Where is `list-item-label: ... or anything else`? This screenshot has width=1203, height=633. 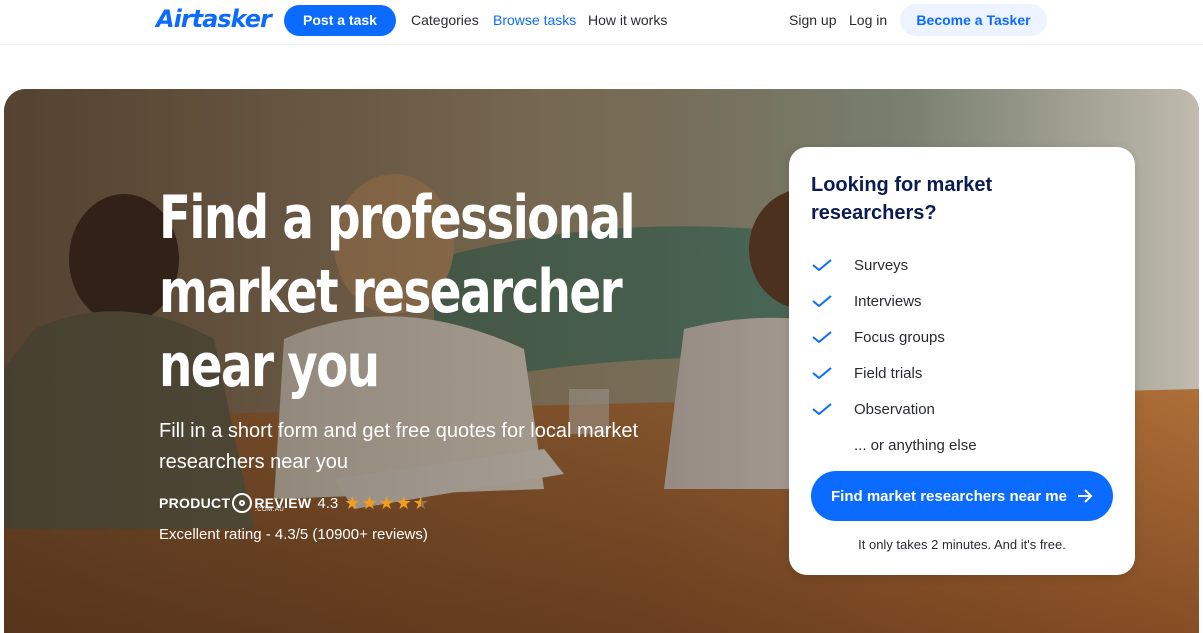
list-item-label: ... or anything else is located at coordinates (915, 445).